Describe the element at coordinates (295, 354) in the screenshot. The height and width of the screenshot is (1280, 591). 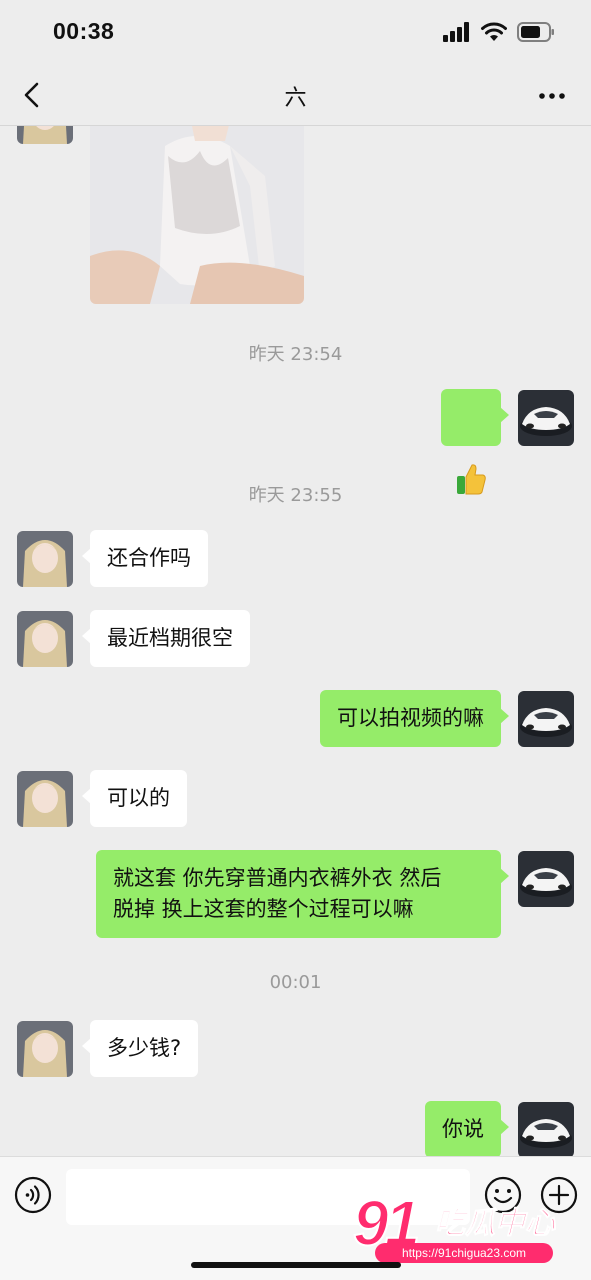
I see `message-timestamp: 昨天 23:54` at that location.